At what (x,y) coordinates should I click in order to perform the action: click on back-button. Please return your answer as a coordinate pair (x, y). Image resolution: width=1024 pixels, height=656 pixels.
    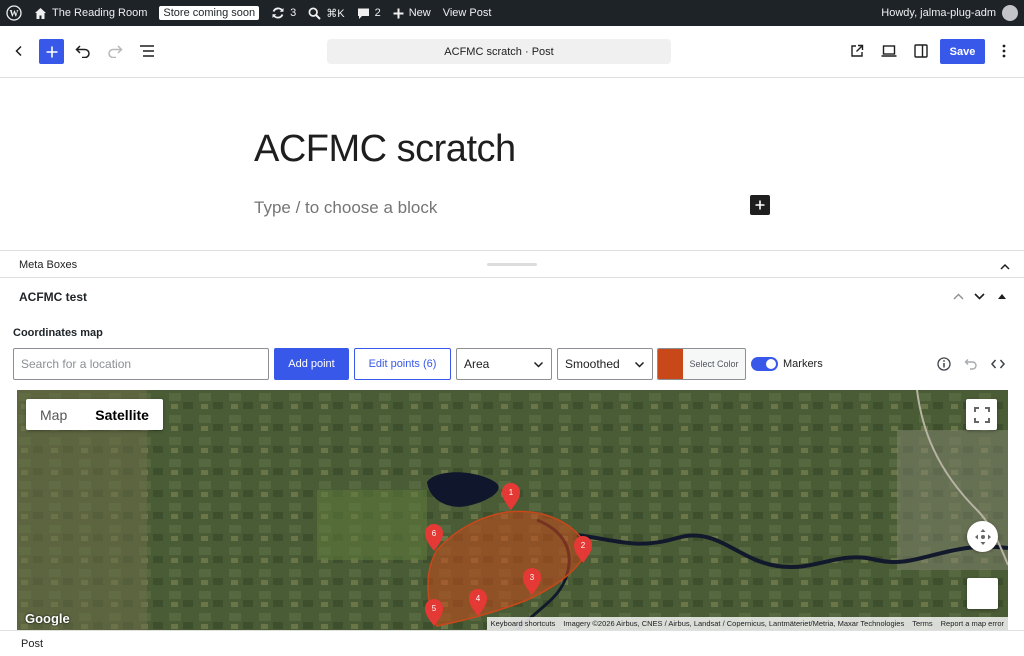
    Looking at the image, I should click on (19, 51).